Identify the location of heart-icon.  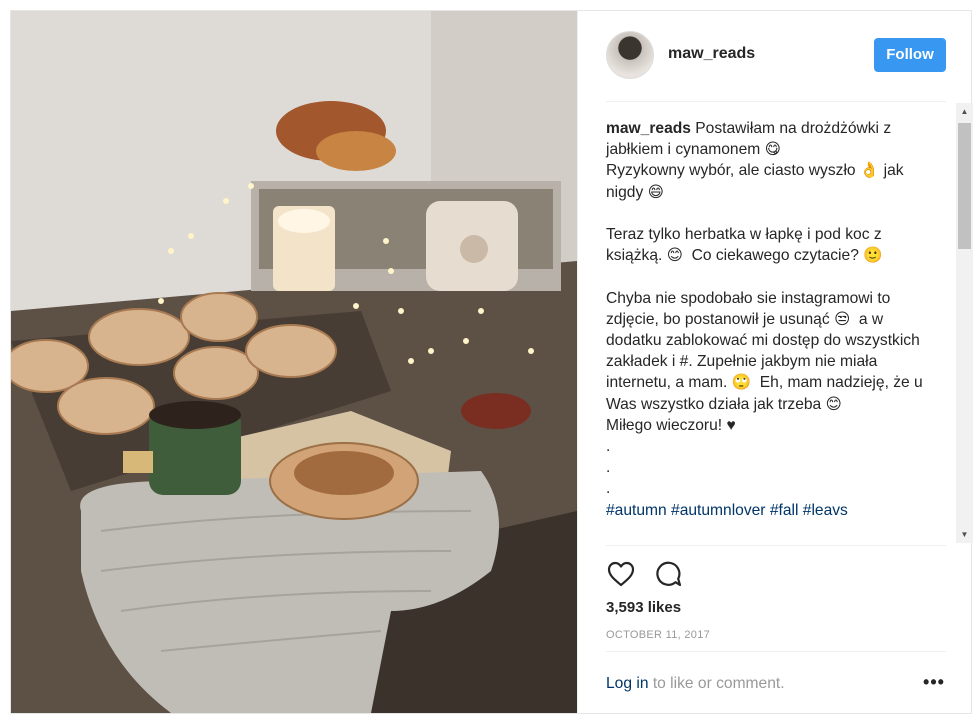
(621, 574).